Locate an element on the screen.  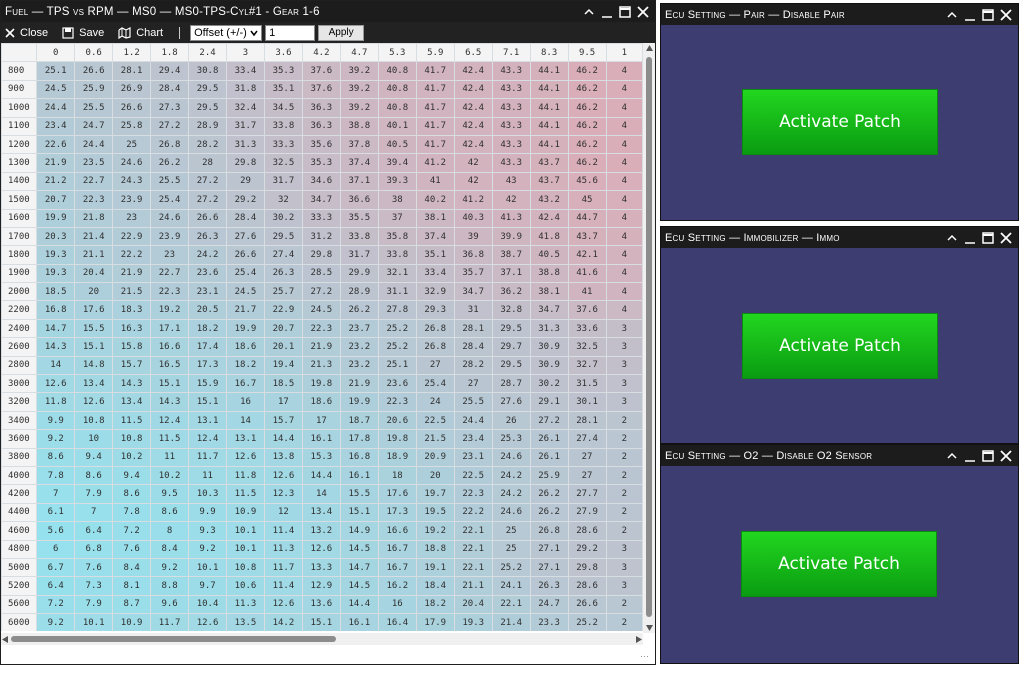
table-cell: 20.7 is located at coordinates (56, 200).